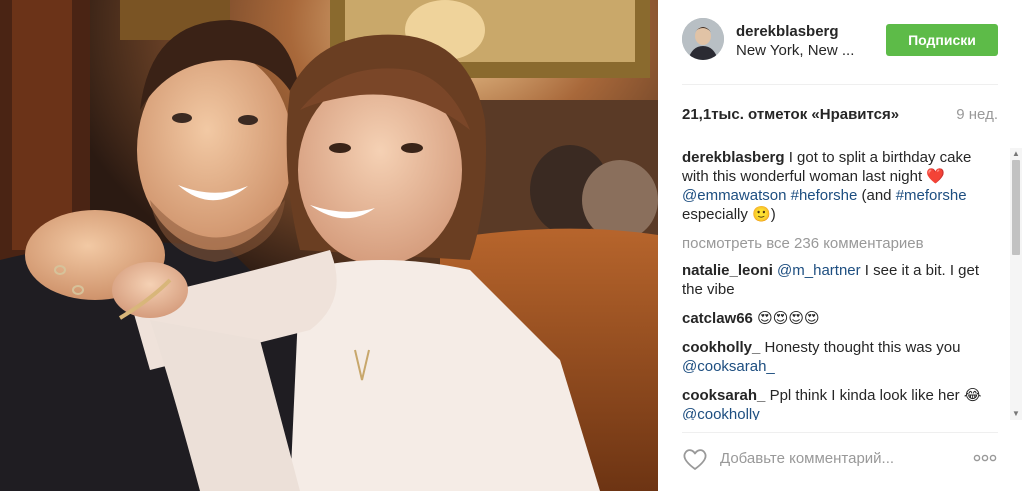 The image size is (1022, 491). I want to click on likes-count: 21,1тыс. отметок «Нравится», so click(790, 114).